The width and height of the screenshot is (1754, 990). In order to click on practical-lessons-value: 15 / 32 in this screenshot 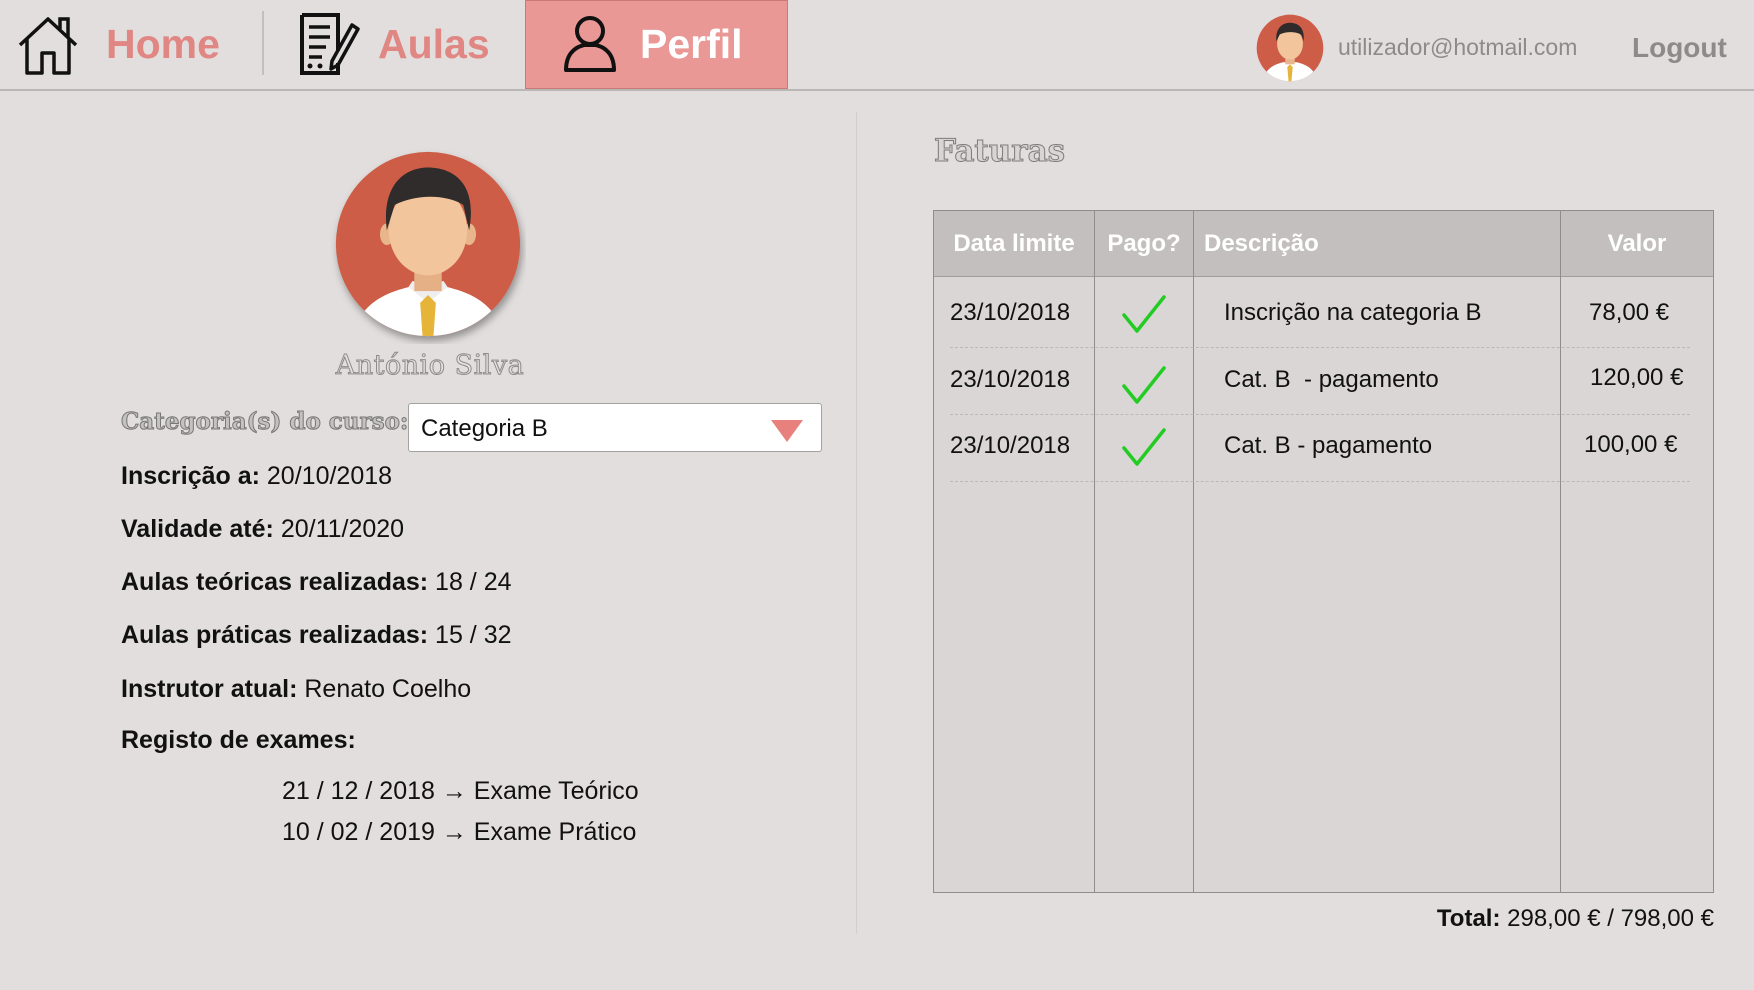, I will do `click(473, 635)`.